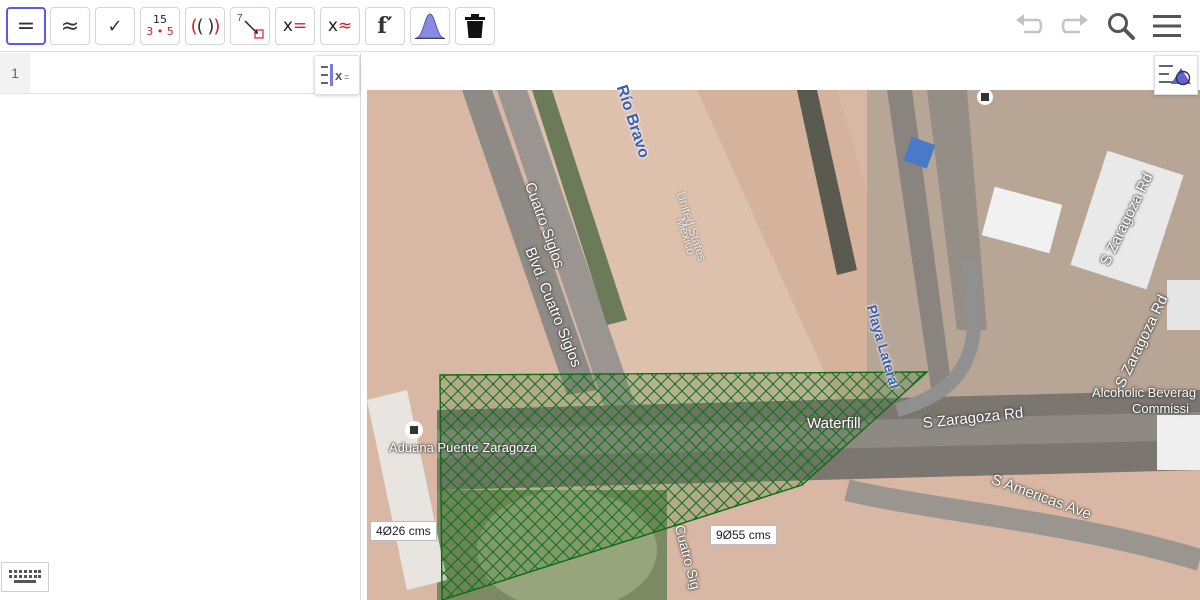 Image resolution: width=1200 pixels, height=600 pixels. I want to click on graphics-style-toggle-button, so click(1176, 75).